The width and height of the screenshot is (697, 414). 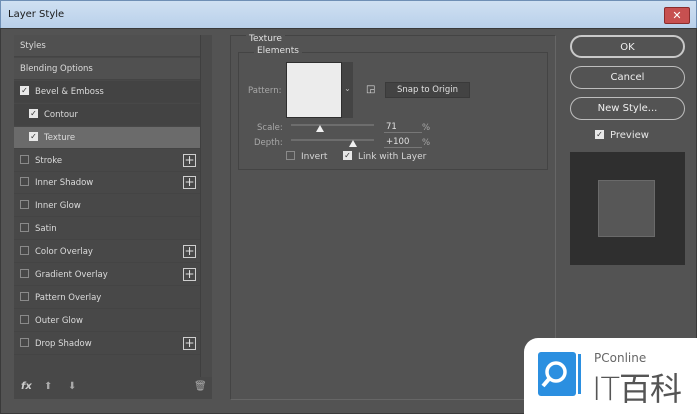 I want to click on depth-slider, so click(x=332, y=140).